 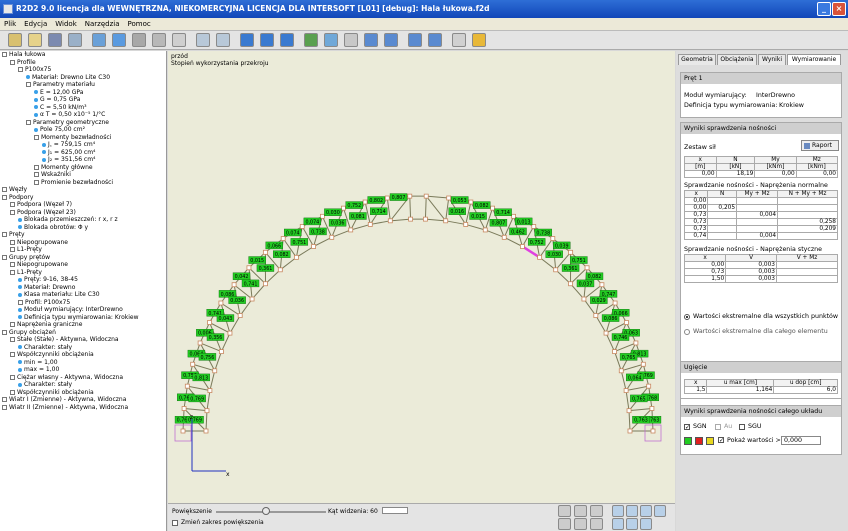 What do you see at coordinates (660, 511) in the screenshot?
I see `zoom-window-icon` at bounding box center [660, 511].